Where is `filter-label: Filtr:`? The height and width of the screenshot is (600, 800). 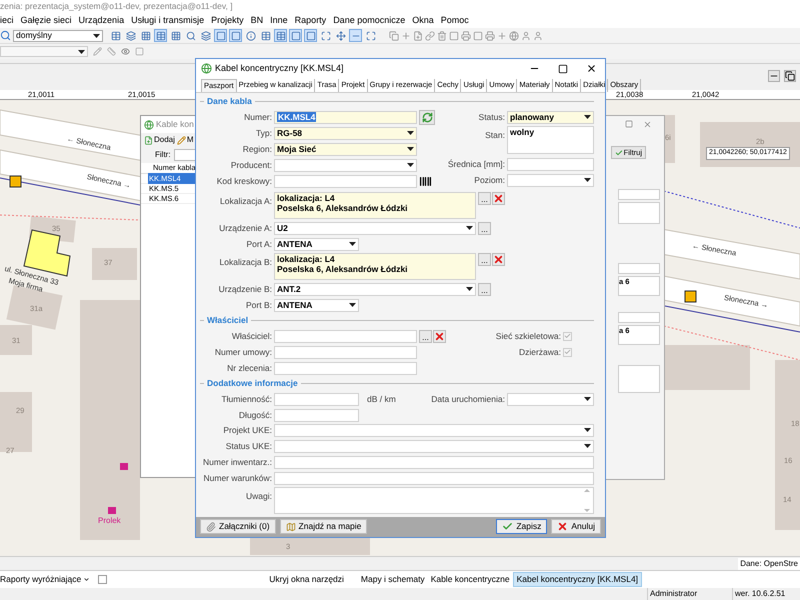 filter-label: Filtr: is located at coordinates (163, 155).